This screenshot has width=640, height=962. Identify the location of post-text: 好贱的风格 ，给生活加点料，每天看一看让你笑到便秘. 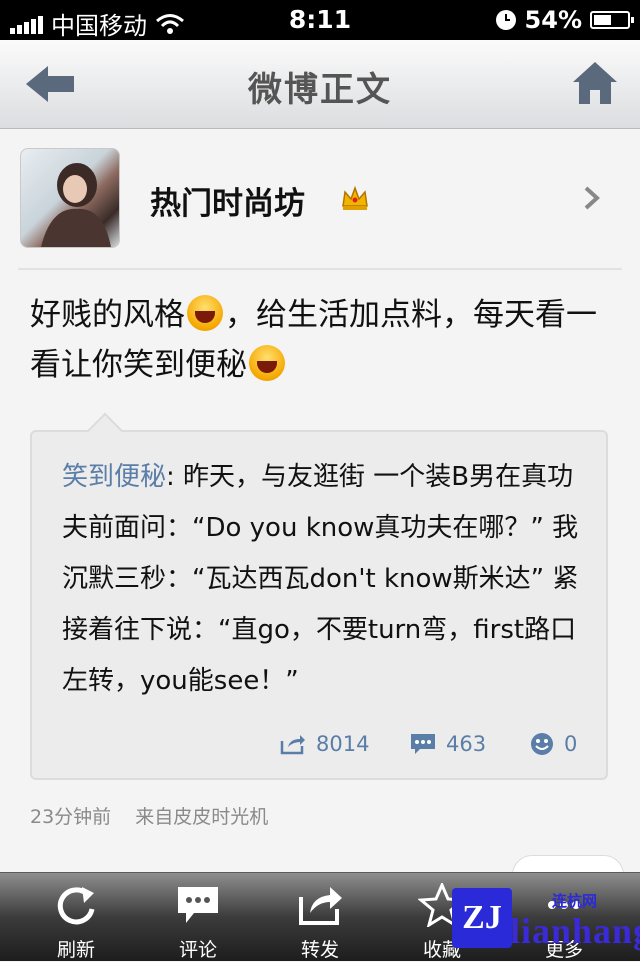
(320, 340).